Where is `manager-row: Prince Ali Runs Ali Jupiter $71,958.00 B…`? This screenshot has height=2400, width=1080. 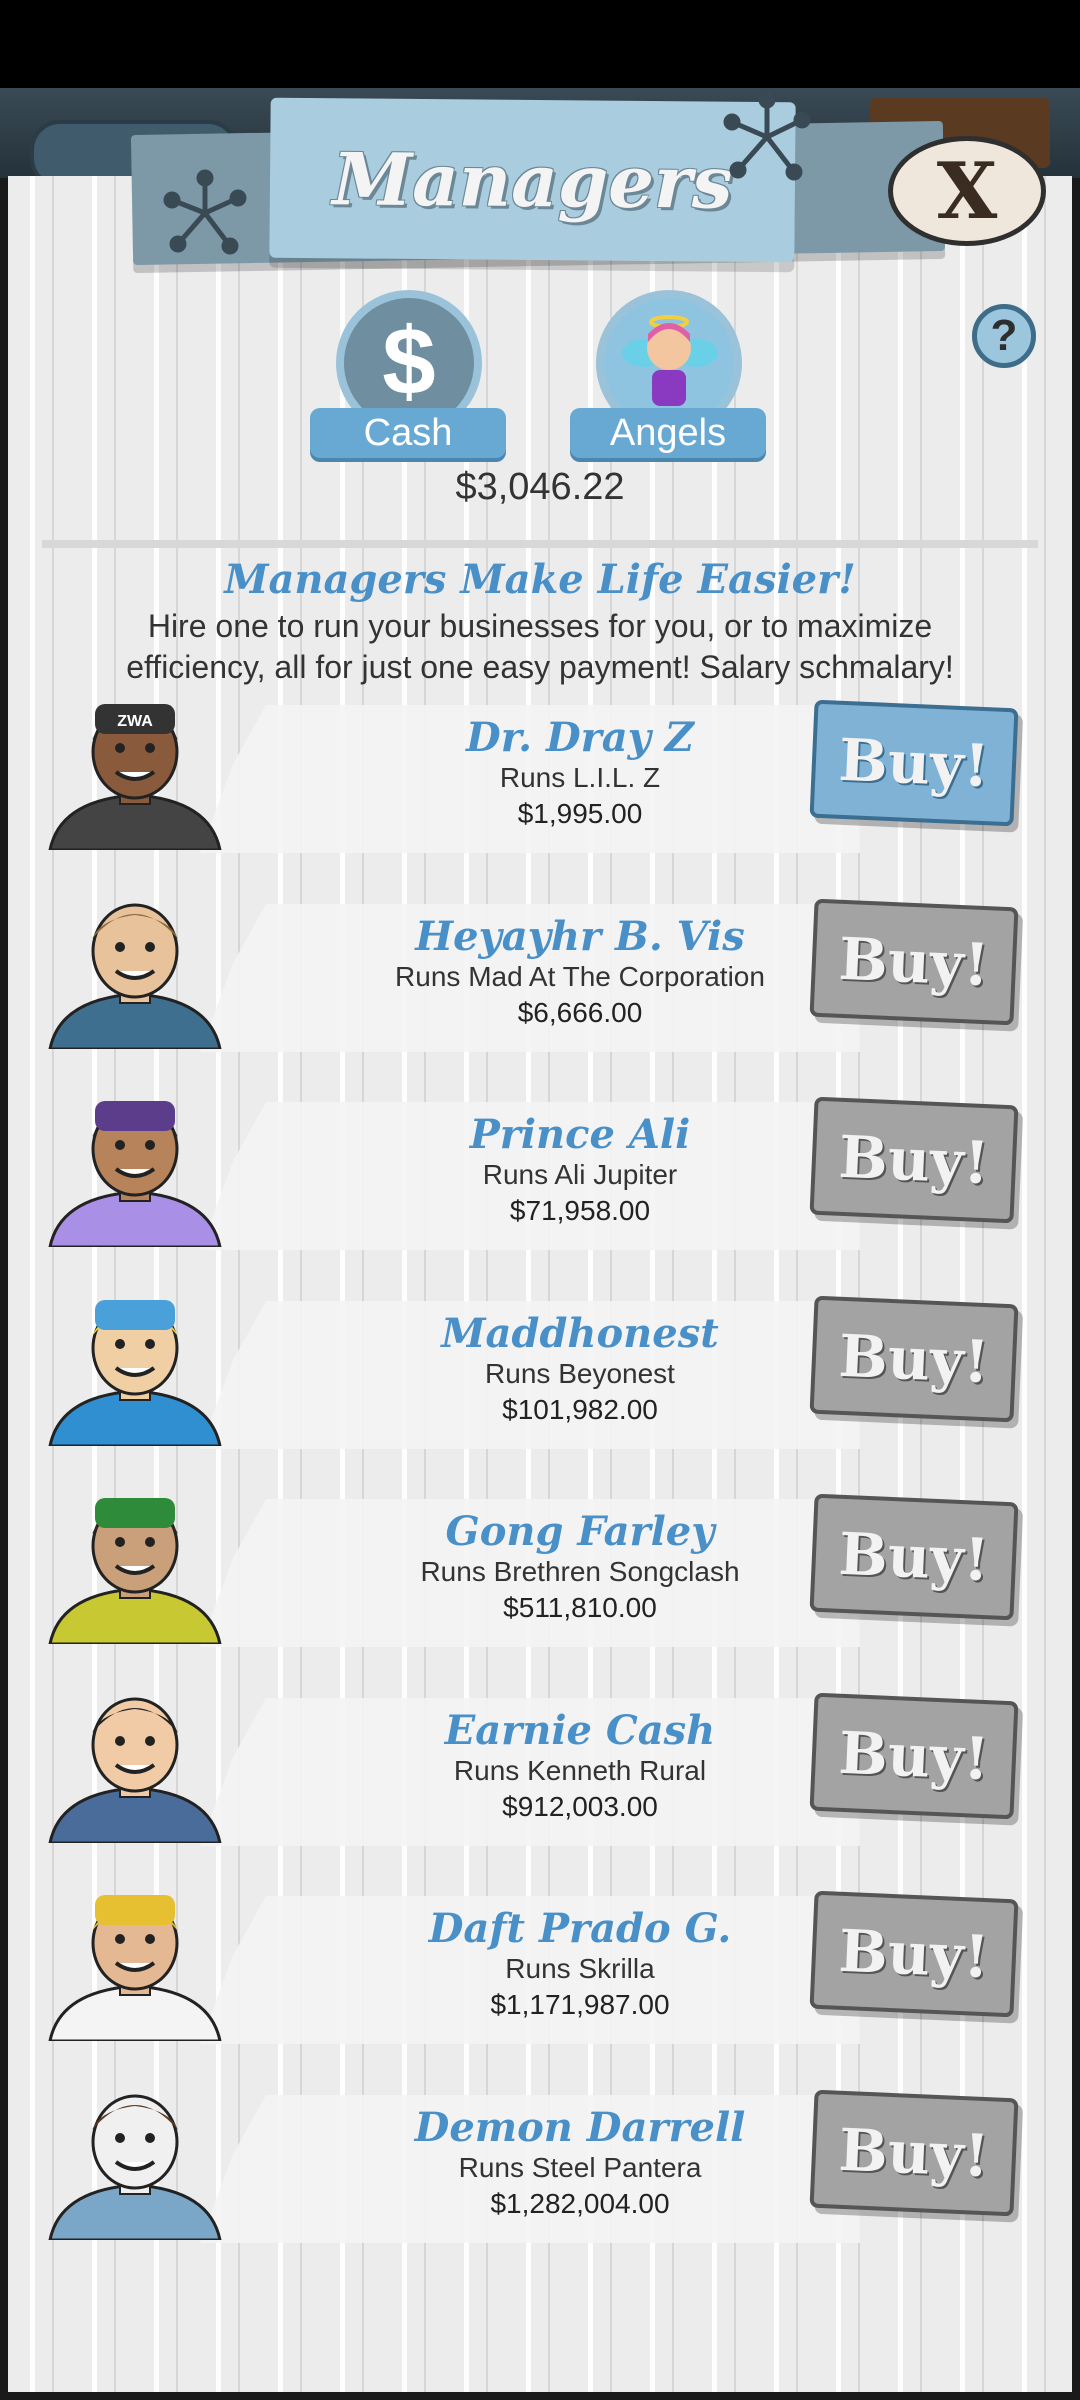
manager-row: Prince Ali Runs Ali Jupiter $71,958.00 B… is located at coordinates (540, 1168).